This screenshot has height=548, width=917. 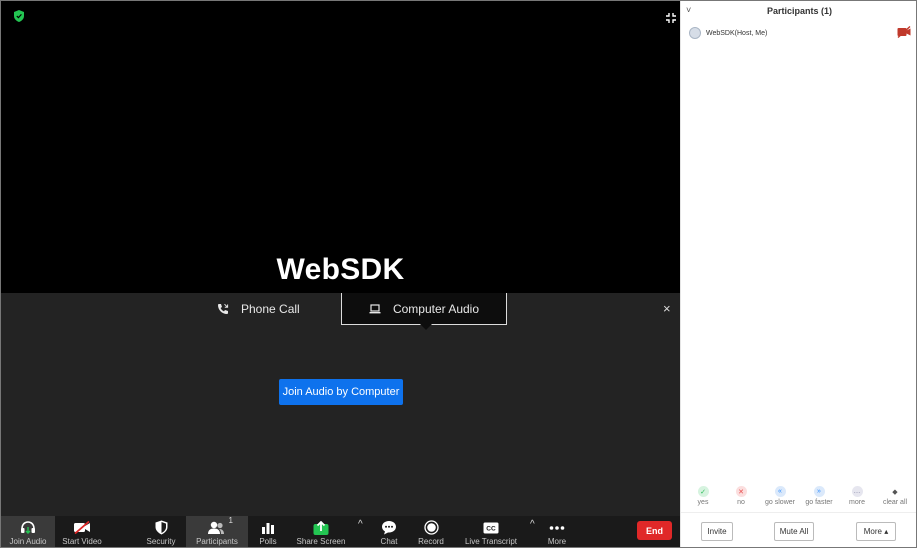 What do you see at coordinates (19, 16) in the screenshot?
I see `encryption-shield-icon` at bounding box center [19, 16].